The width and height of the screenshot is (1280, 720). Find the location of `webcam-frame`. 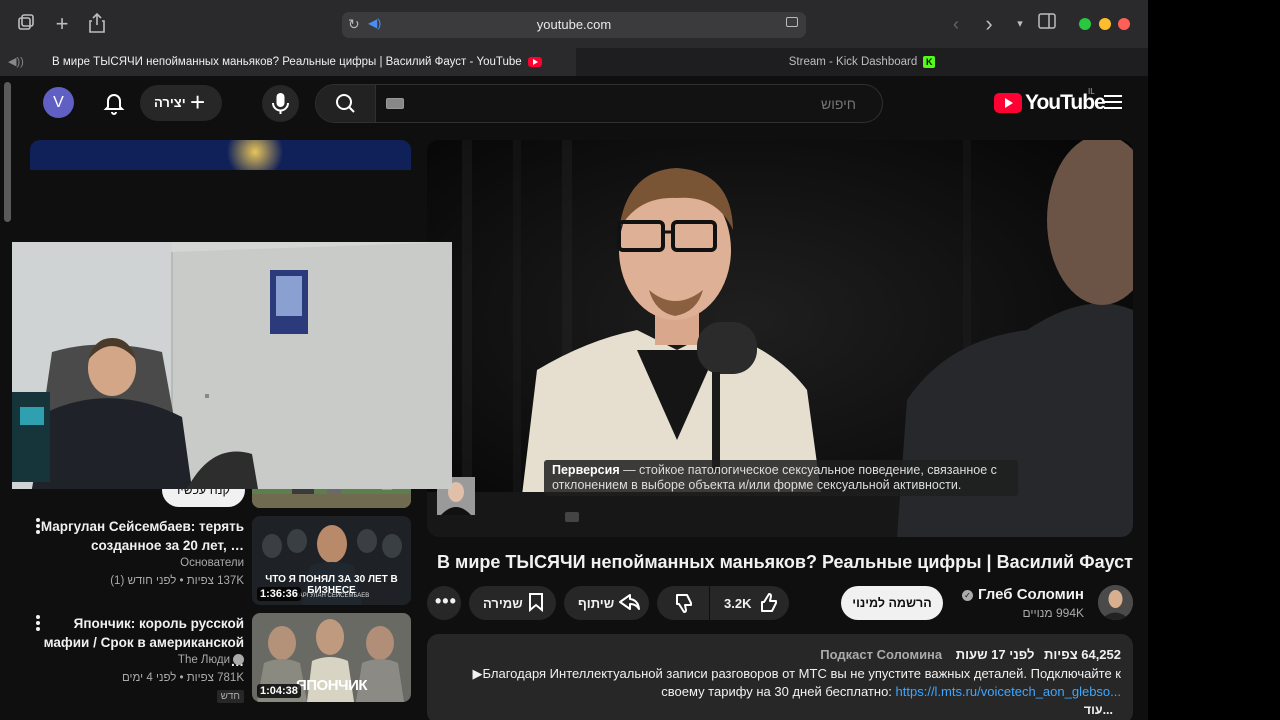

webcam-frame is located at coordinates (232, 365).